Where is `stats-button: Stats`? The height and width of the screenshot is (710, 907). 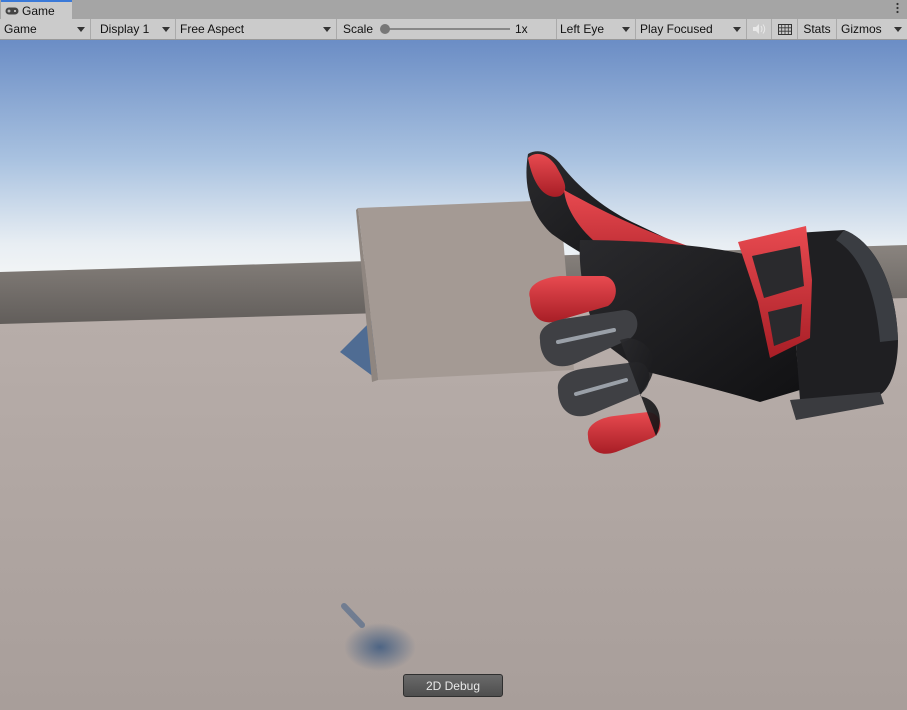 stats-button: Stats is located at coordinates (817, 29).